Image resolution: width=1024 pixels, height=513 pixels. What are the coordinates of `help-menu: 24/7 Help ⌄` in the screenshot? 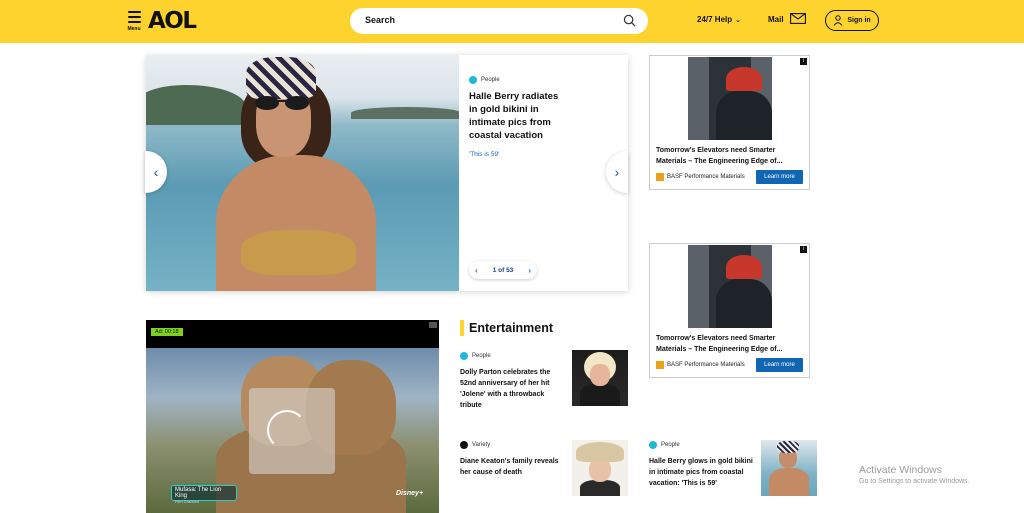 It's located at (719, 19).